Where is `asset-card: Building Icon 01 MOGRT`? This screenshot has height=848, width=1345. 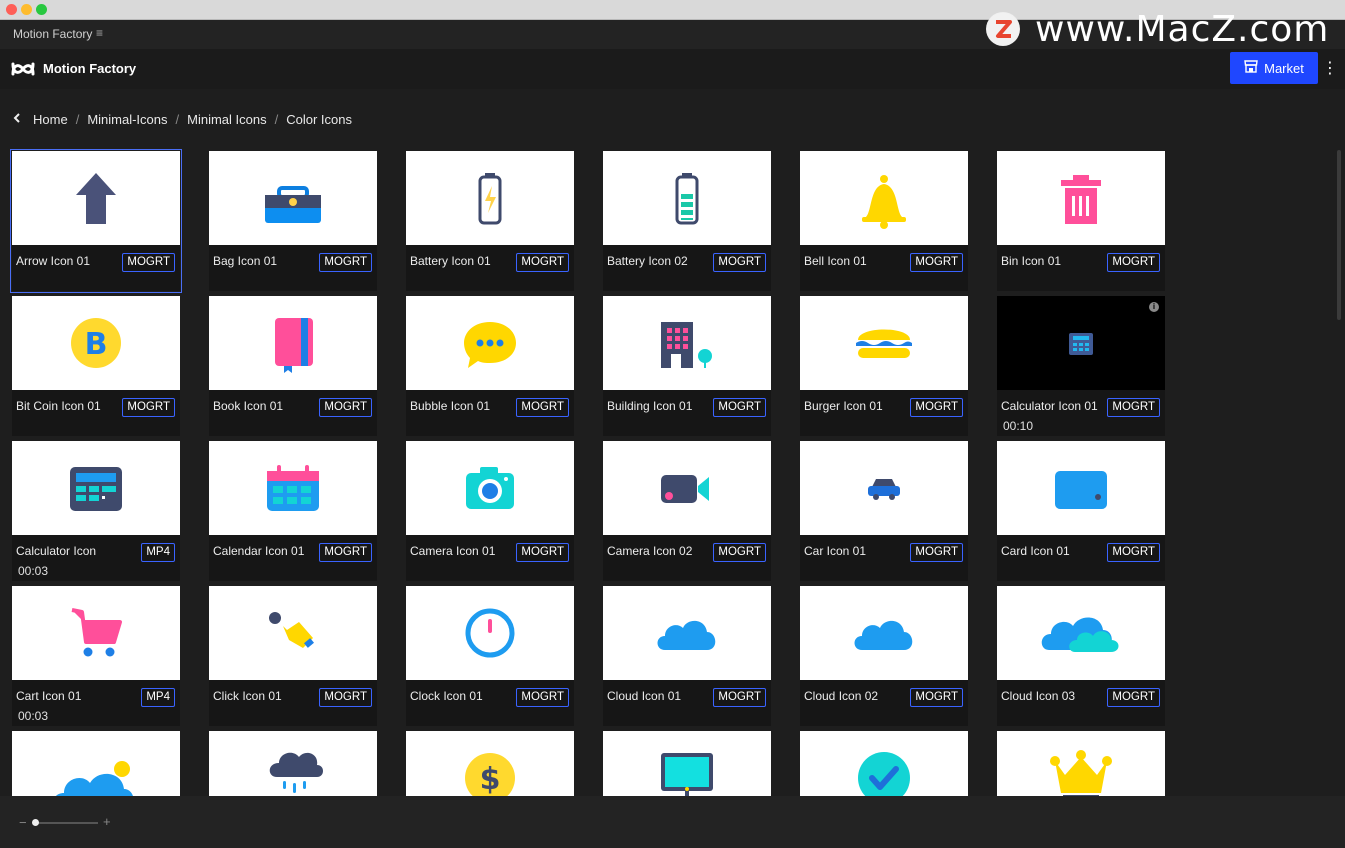 asset-card: Building Icon 01 MOGRT is located at coordinates (687, 366).